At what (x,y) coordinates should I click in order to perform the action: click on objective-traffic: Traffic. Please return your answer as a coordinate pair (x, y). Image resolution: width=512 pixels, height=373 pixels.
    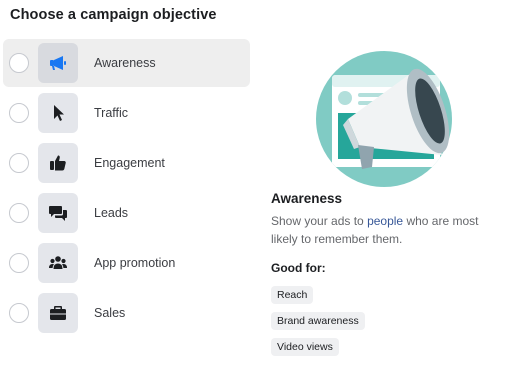
    Looking at the image, I should click on (126, 113).